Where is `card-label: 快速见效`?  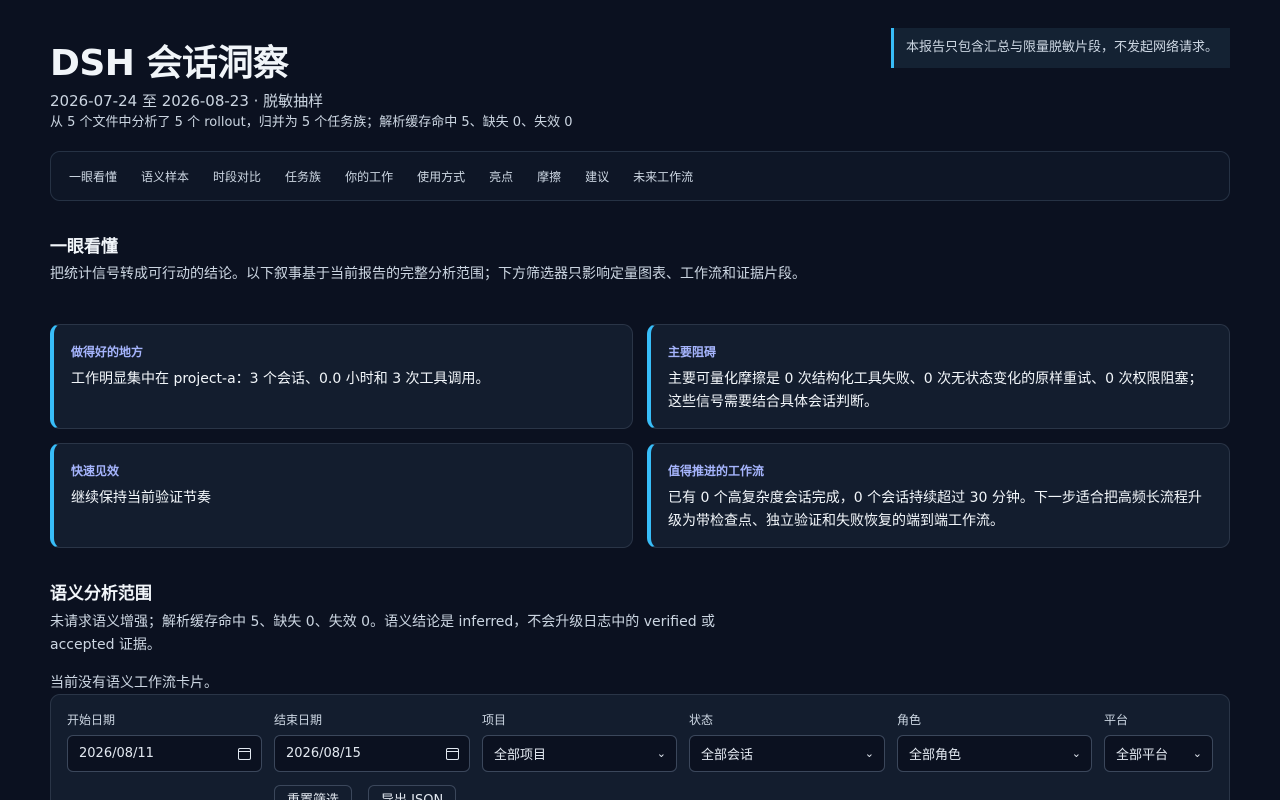
card-label: 快速见效 is located at coordinates (95, 471).